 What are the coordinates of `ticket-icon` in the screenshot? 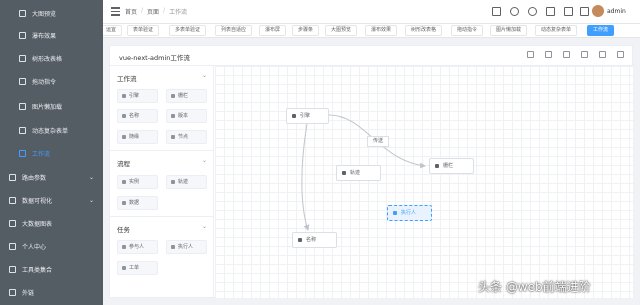 It's located at (124, 268).